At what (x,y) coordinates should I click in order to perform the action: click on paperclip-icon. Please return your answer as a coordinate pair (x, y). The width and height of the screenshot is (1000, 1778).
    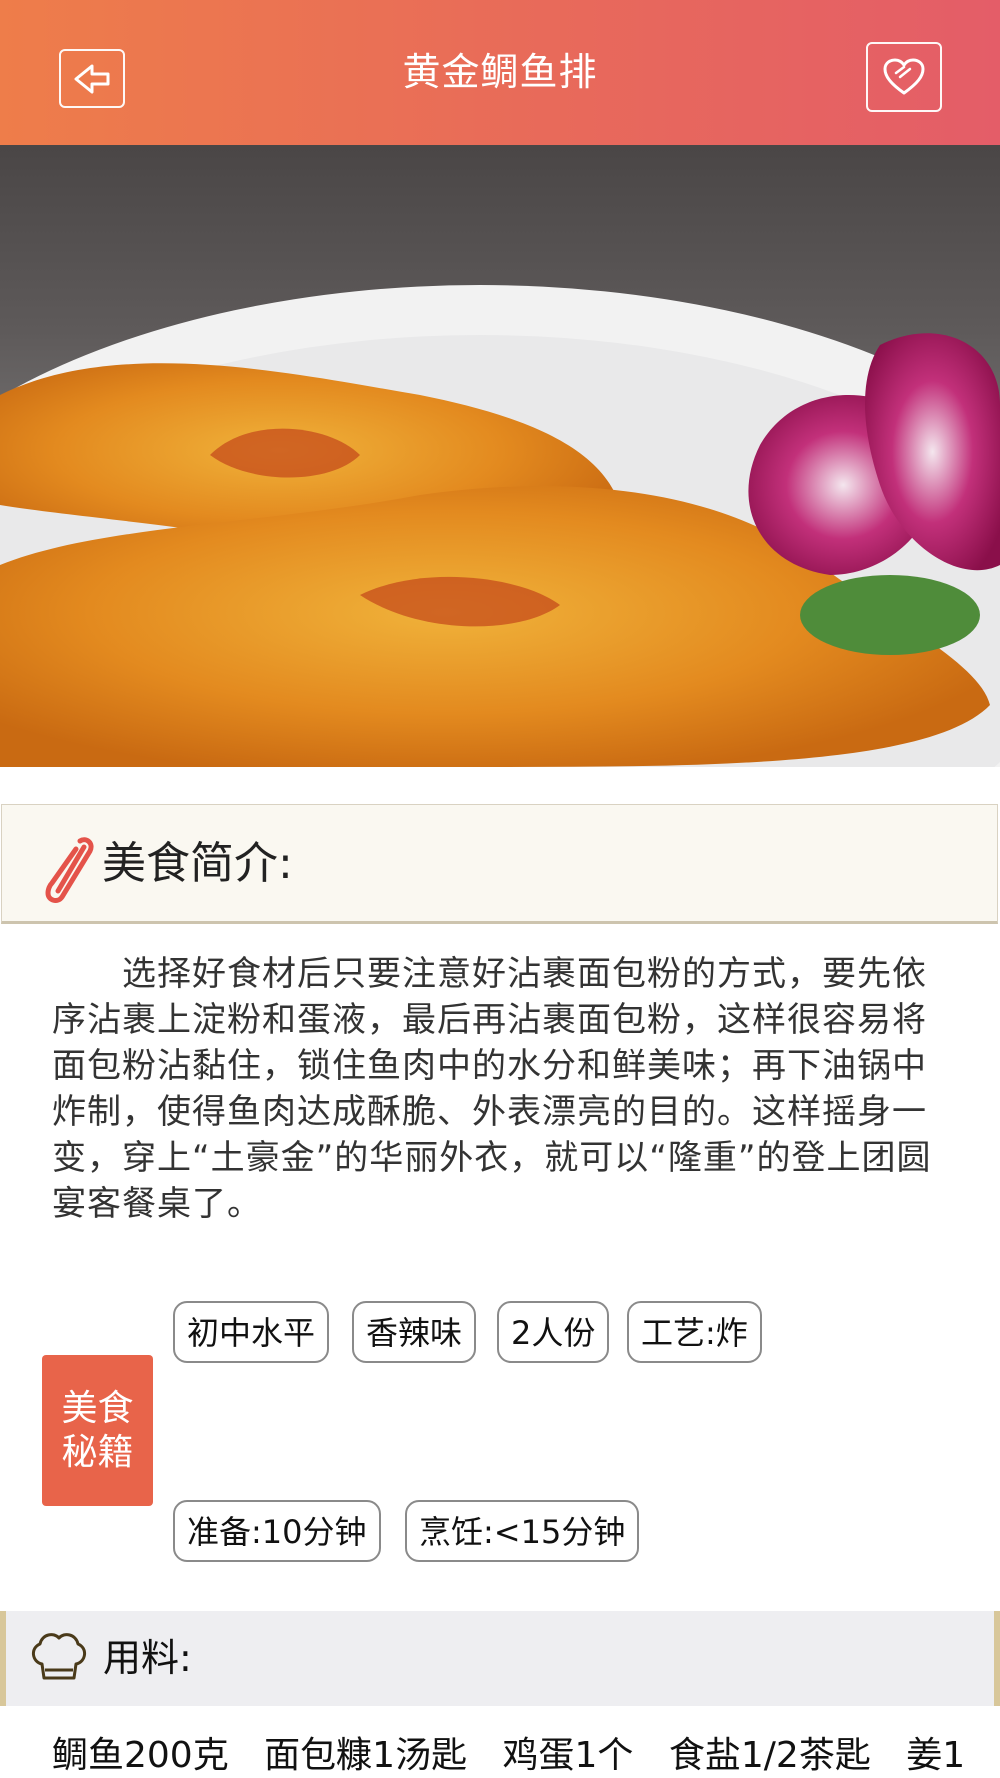
    Looking at the image, I should click on (69, 870).